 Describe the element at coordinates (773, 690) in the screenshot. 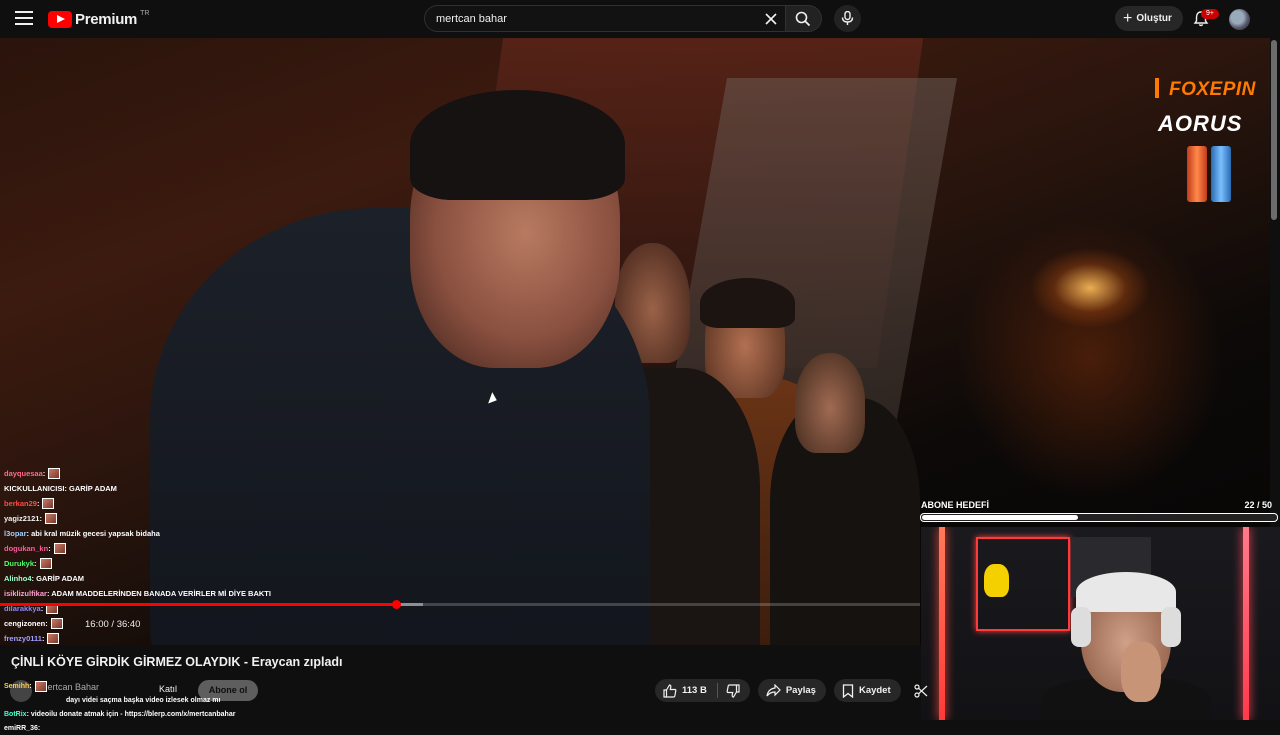

I see `share-icon` at that location.